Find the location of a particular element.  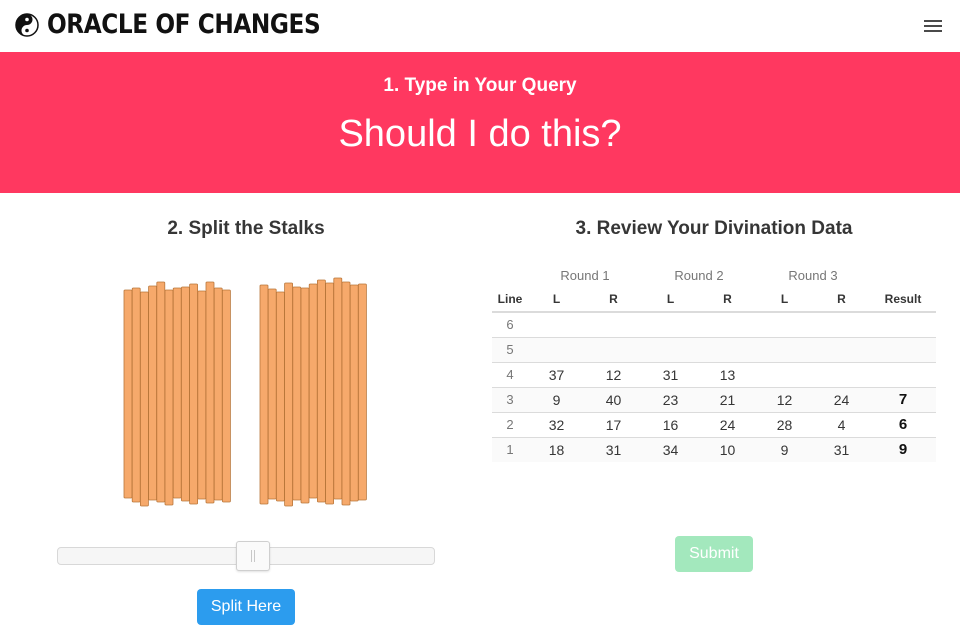

line-number: 3 is located at coordinates (510, 400).